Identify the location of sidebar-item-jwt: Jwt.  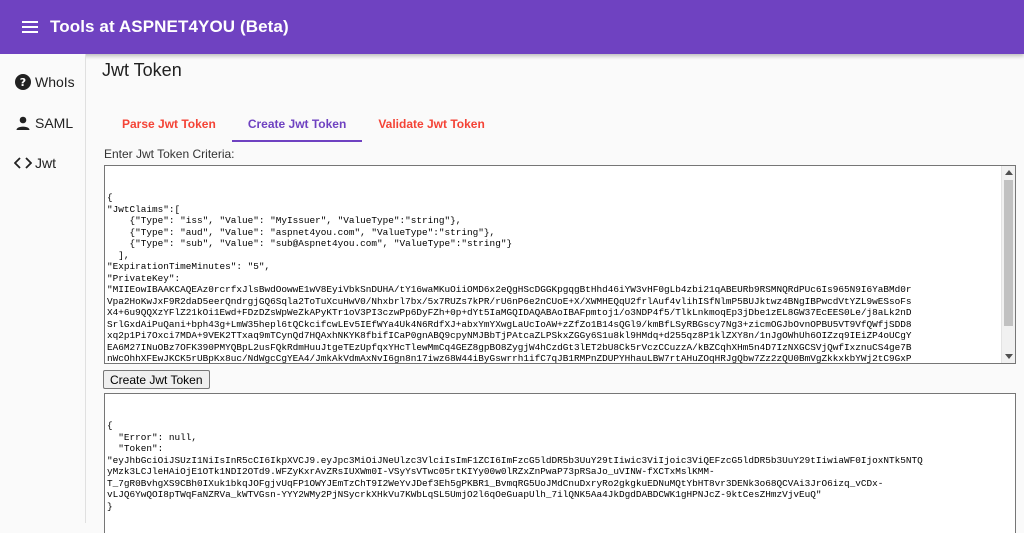
(35, 163).